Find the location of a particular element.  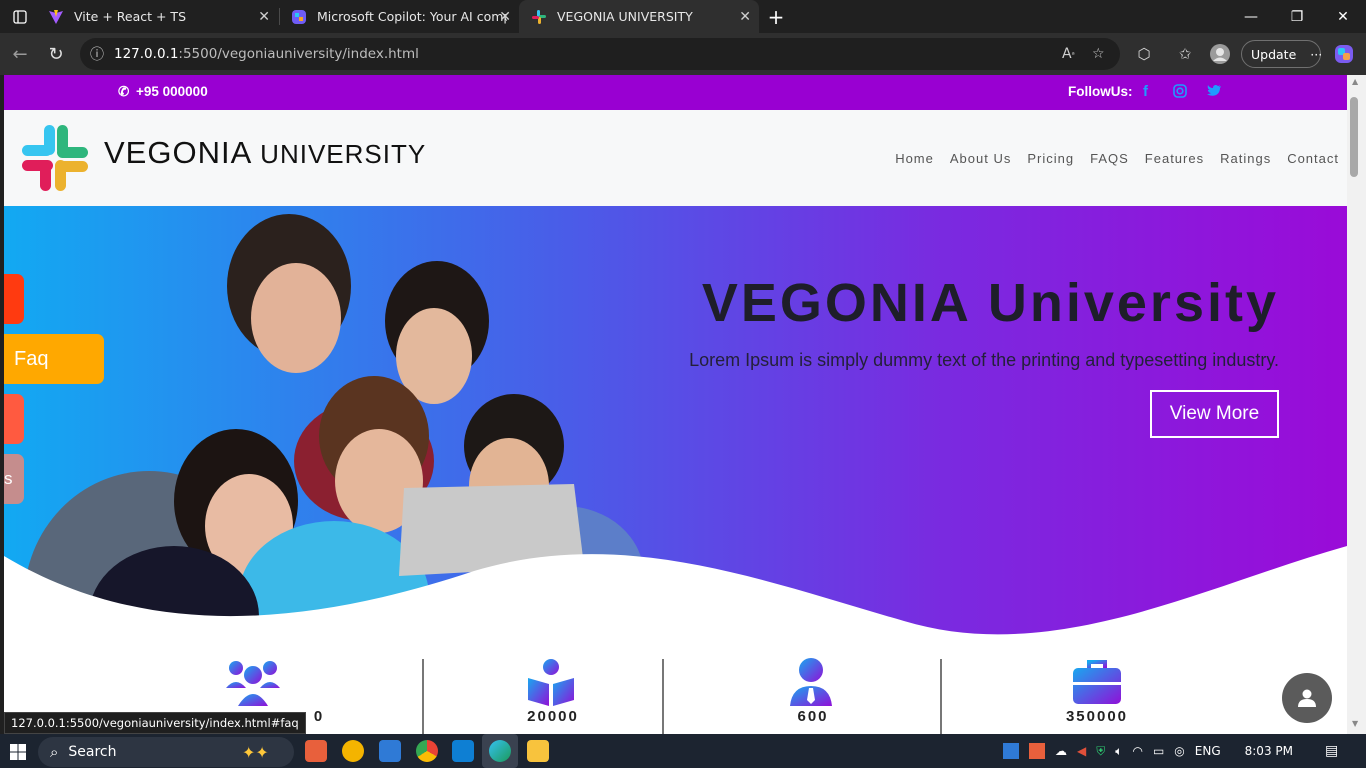

copilot-sparkle-icon: ✦✦ is located at coordinates (255, 752).